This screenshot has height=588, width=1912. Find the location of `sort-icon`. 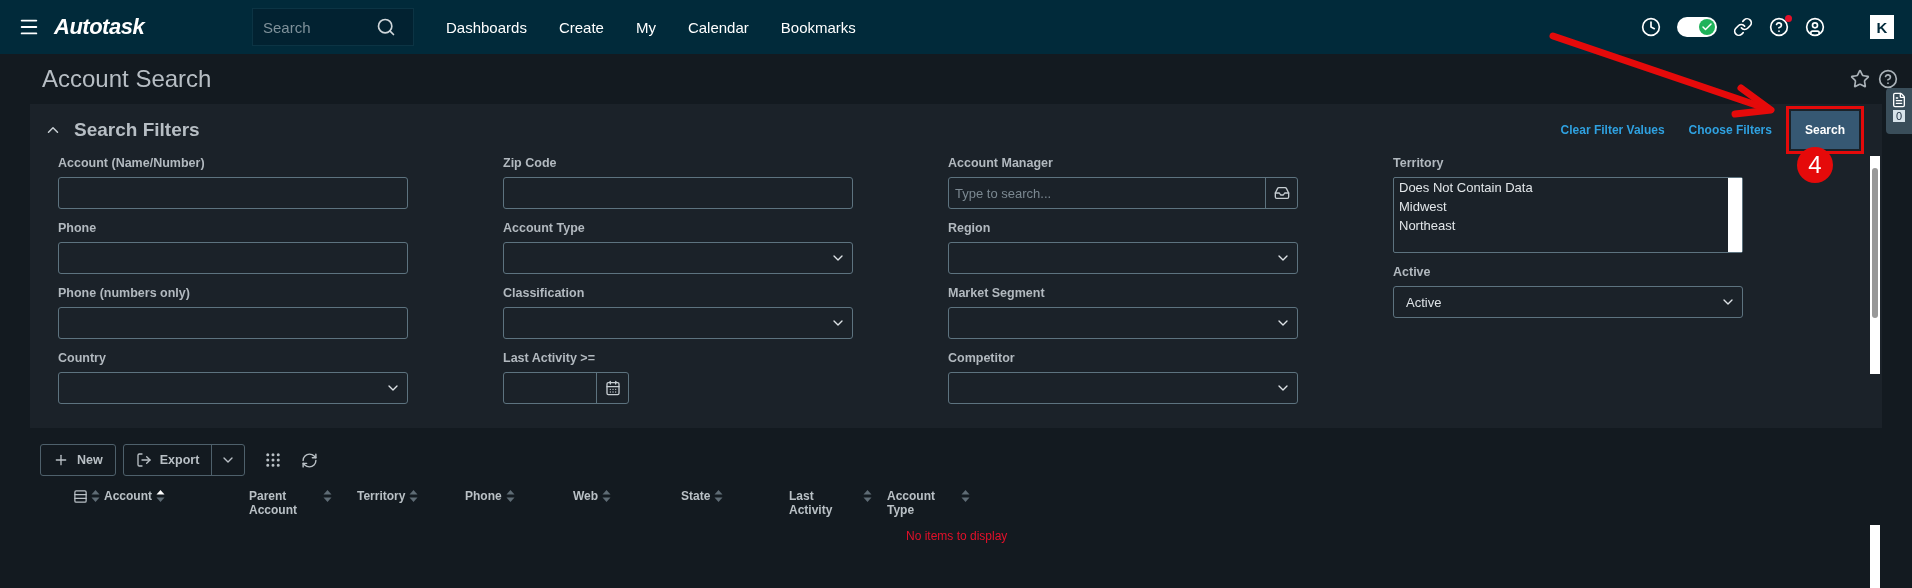

sort-icon is located at coordinates (95, 496).